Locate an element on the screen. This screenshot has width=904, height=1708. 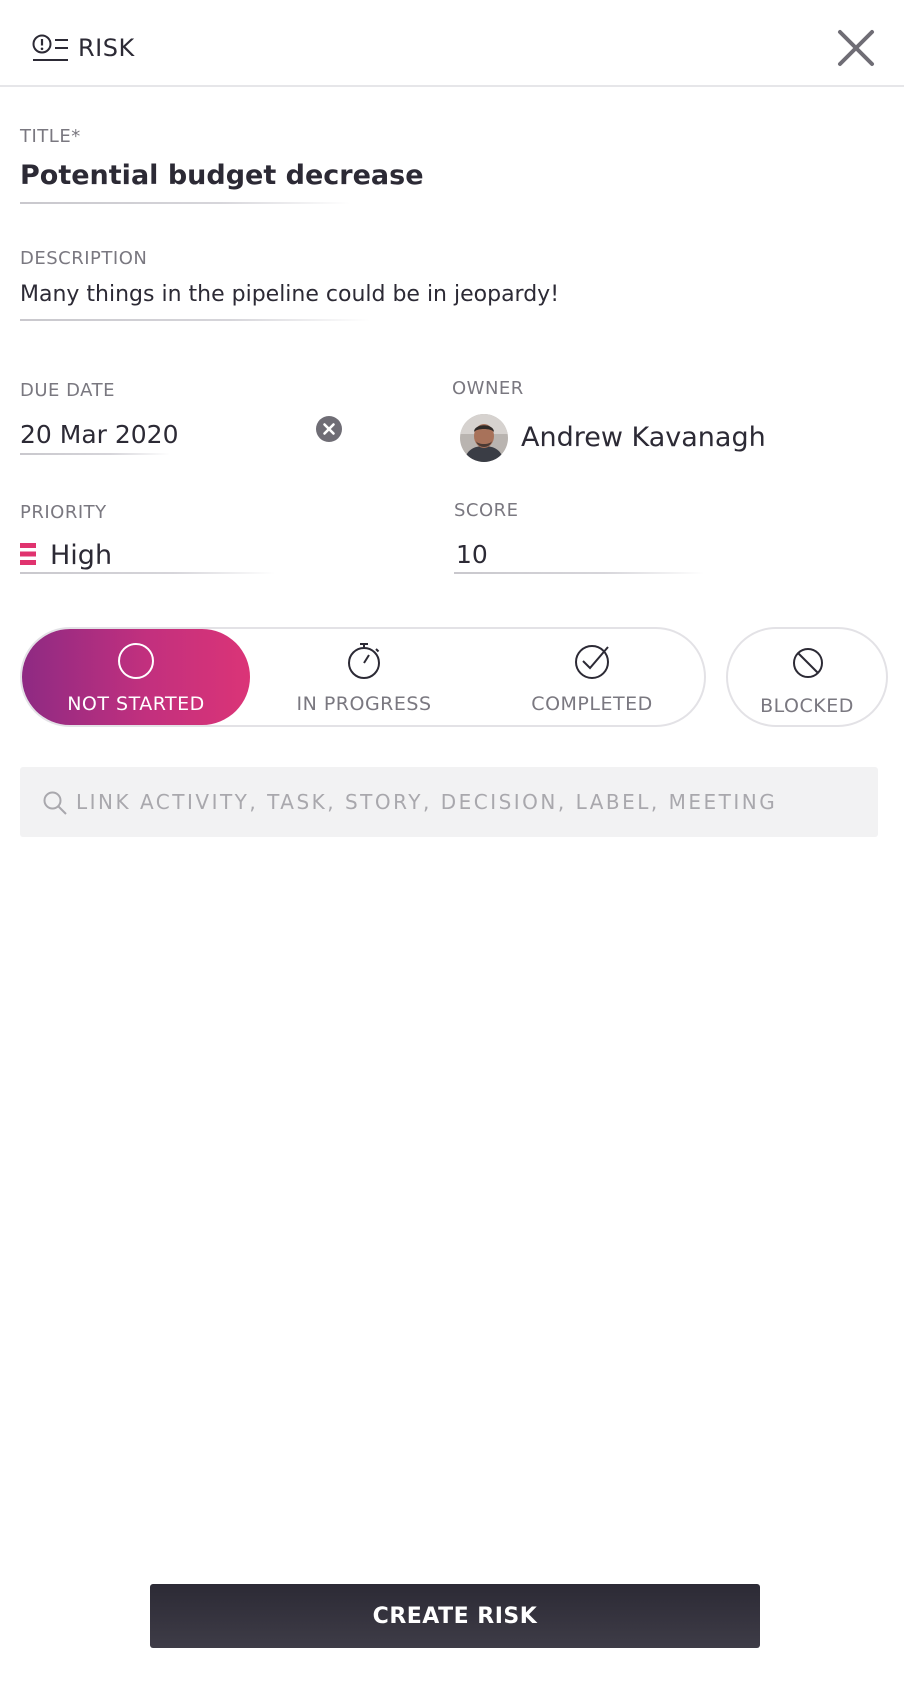
modal-title: RISK is located at coordinates (106, 48).